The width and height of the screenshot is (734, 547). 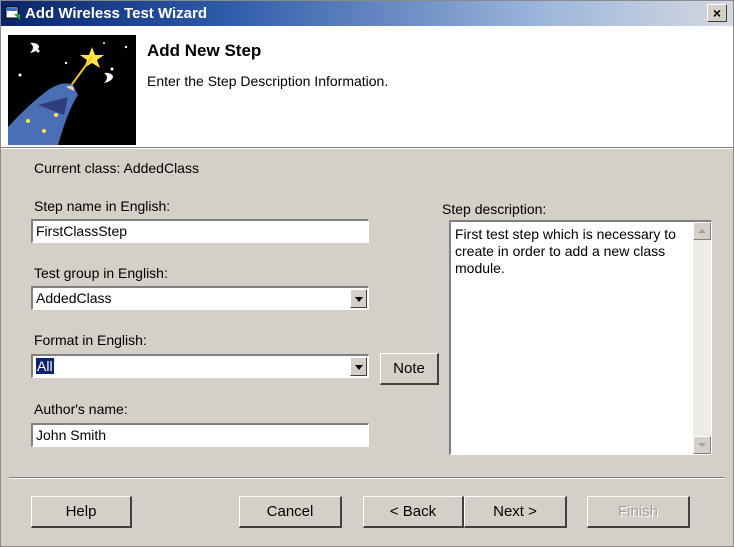 I want to click on close-button: ×, so click(x=717, y=13).